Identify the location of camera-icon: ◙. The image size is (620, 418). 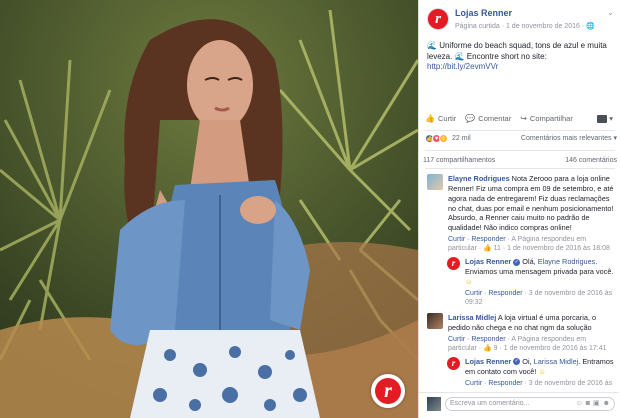
(588, 403).